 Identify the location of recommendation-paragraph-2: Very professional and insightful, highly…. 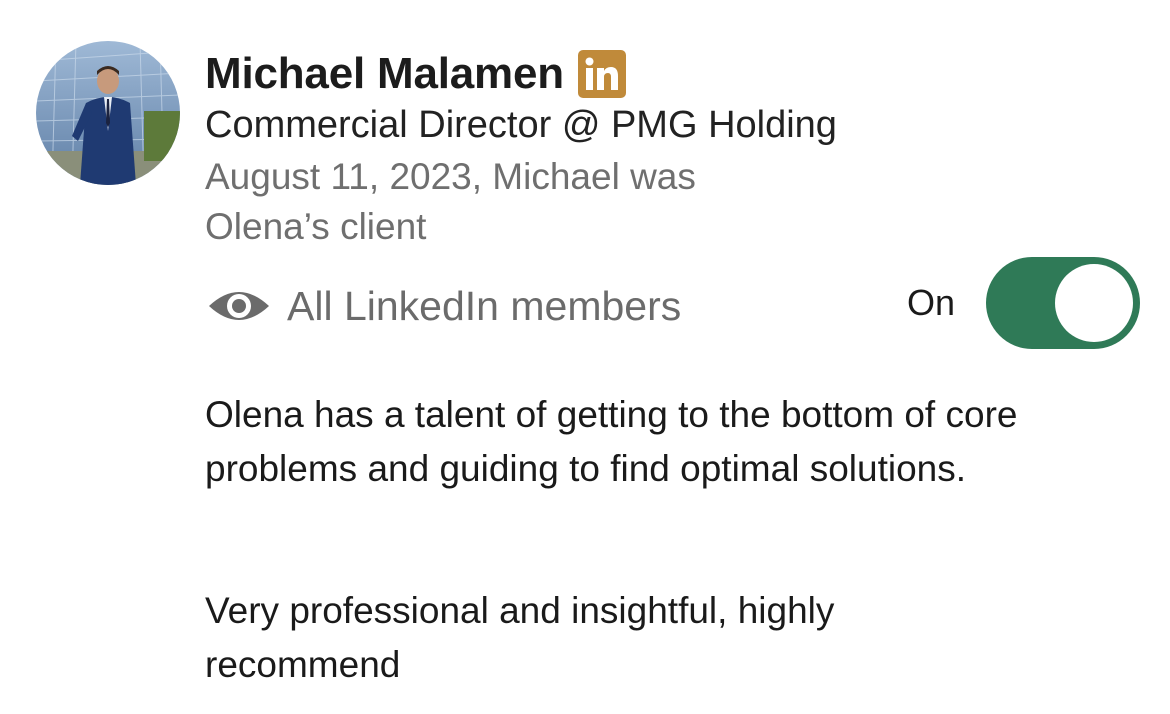
(520, 637).